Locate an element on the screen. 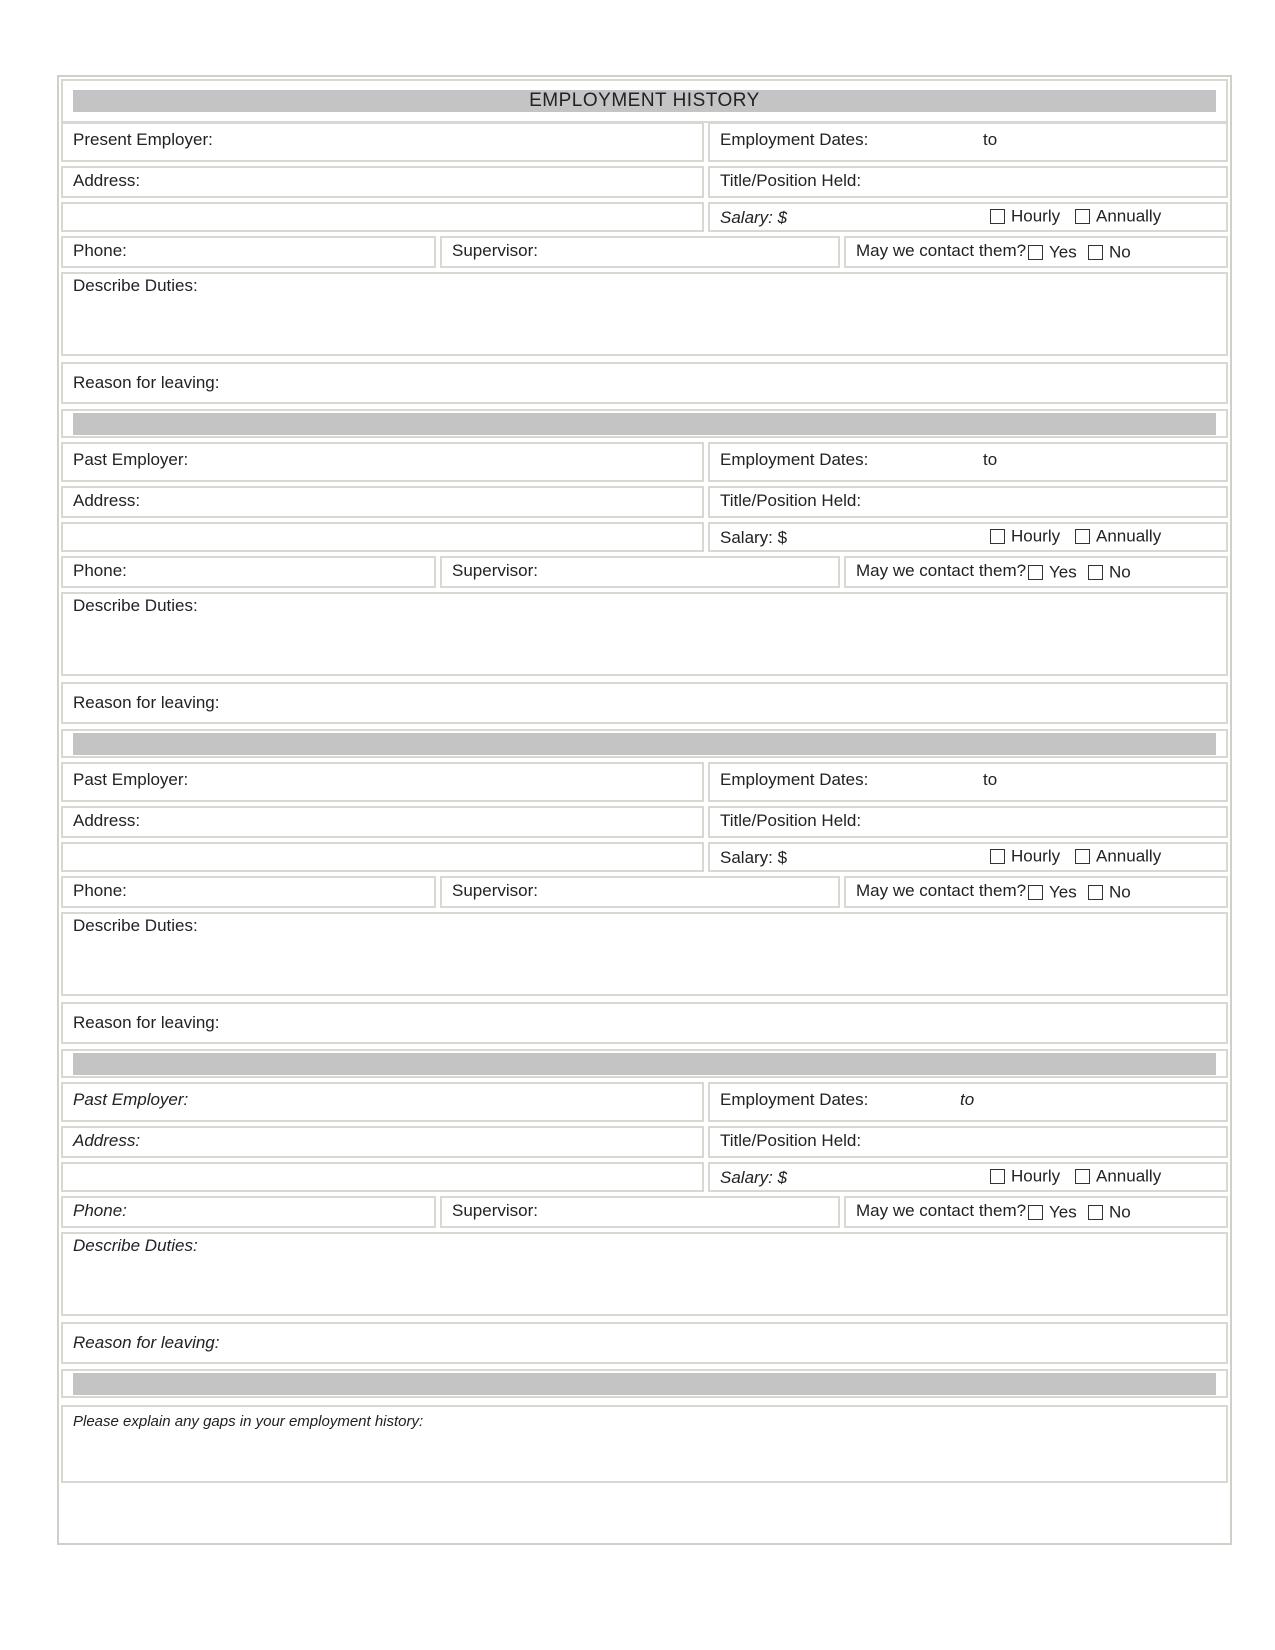 This screenshot has width=1275, height=1650. supervisor-label: Supervisor: is located at coordinates (495, 1210).